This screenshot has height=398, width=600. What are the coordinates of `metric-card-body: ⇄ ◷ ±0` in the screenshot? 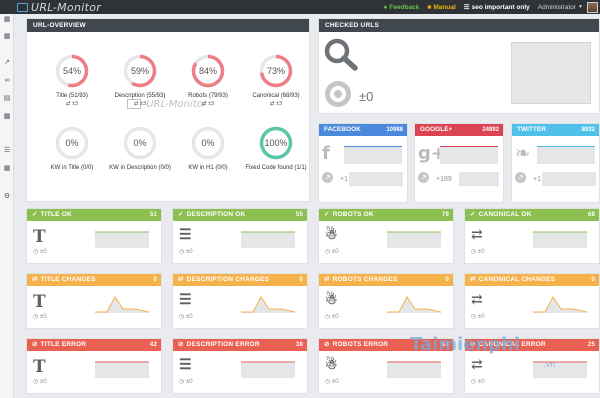 It's located at (532, 240).